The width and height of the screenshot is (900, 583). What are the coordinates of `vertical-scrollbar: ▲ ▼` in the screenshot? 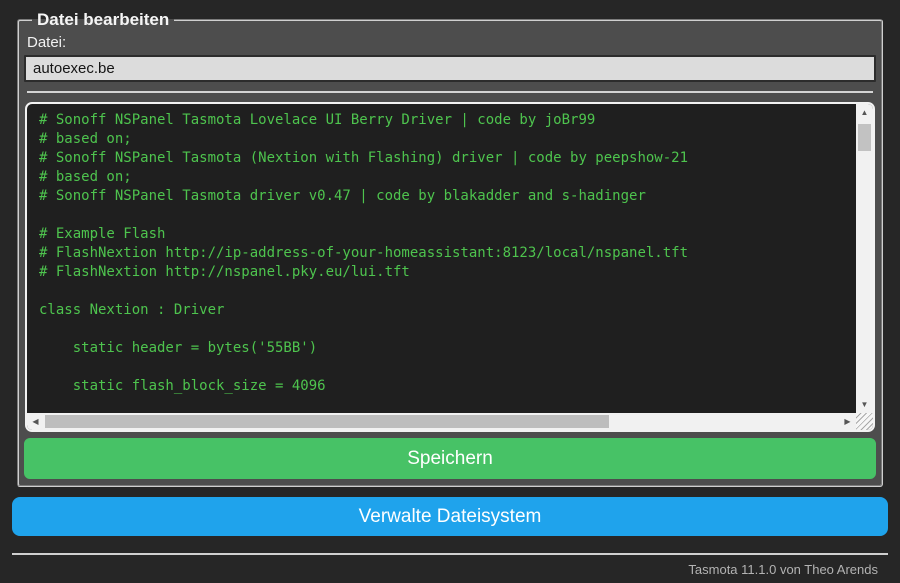 It's located at (864, 258).